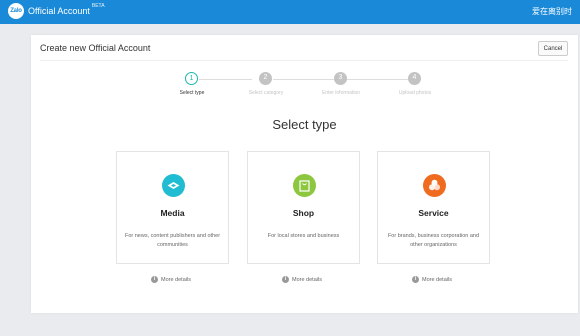 The height and width of the screenshot is (336, 580). I want to click on shop-icon, so click(304, 185).